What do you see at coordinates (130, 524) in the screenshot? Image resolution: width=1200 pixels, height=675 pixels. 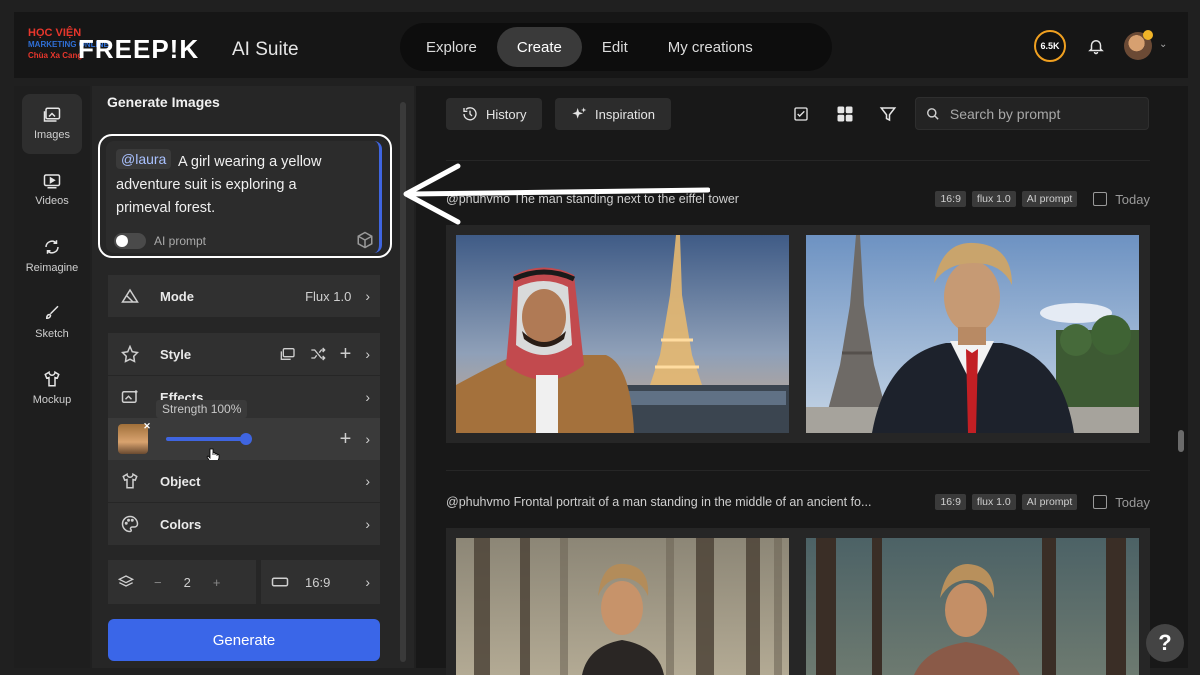 I see `palette-icon` at bounding box center [130, 524].